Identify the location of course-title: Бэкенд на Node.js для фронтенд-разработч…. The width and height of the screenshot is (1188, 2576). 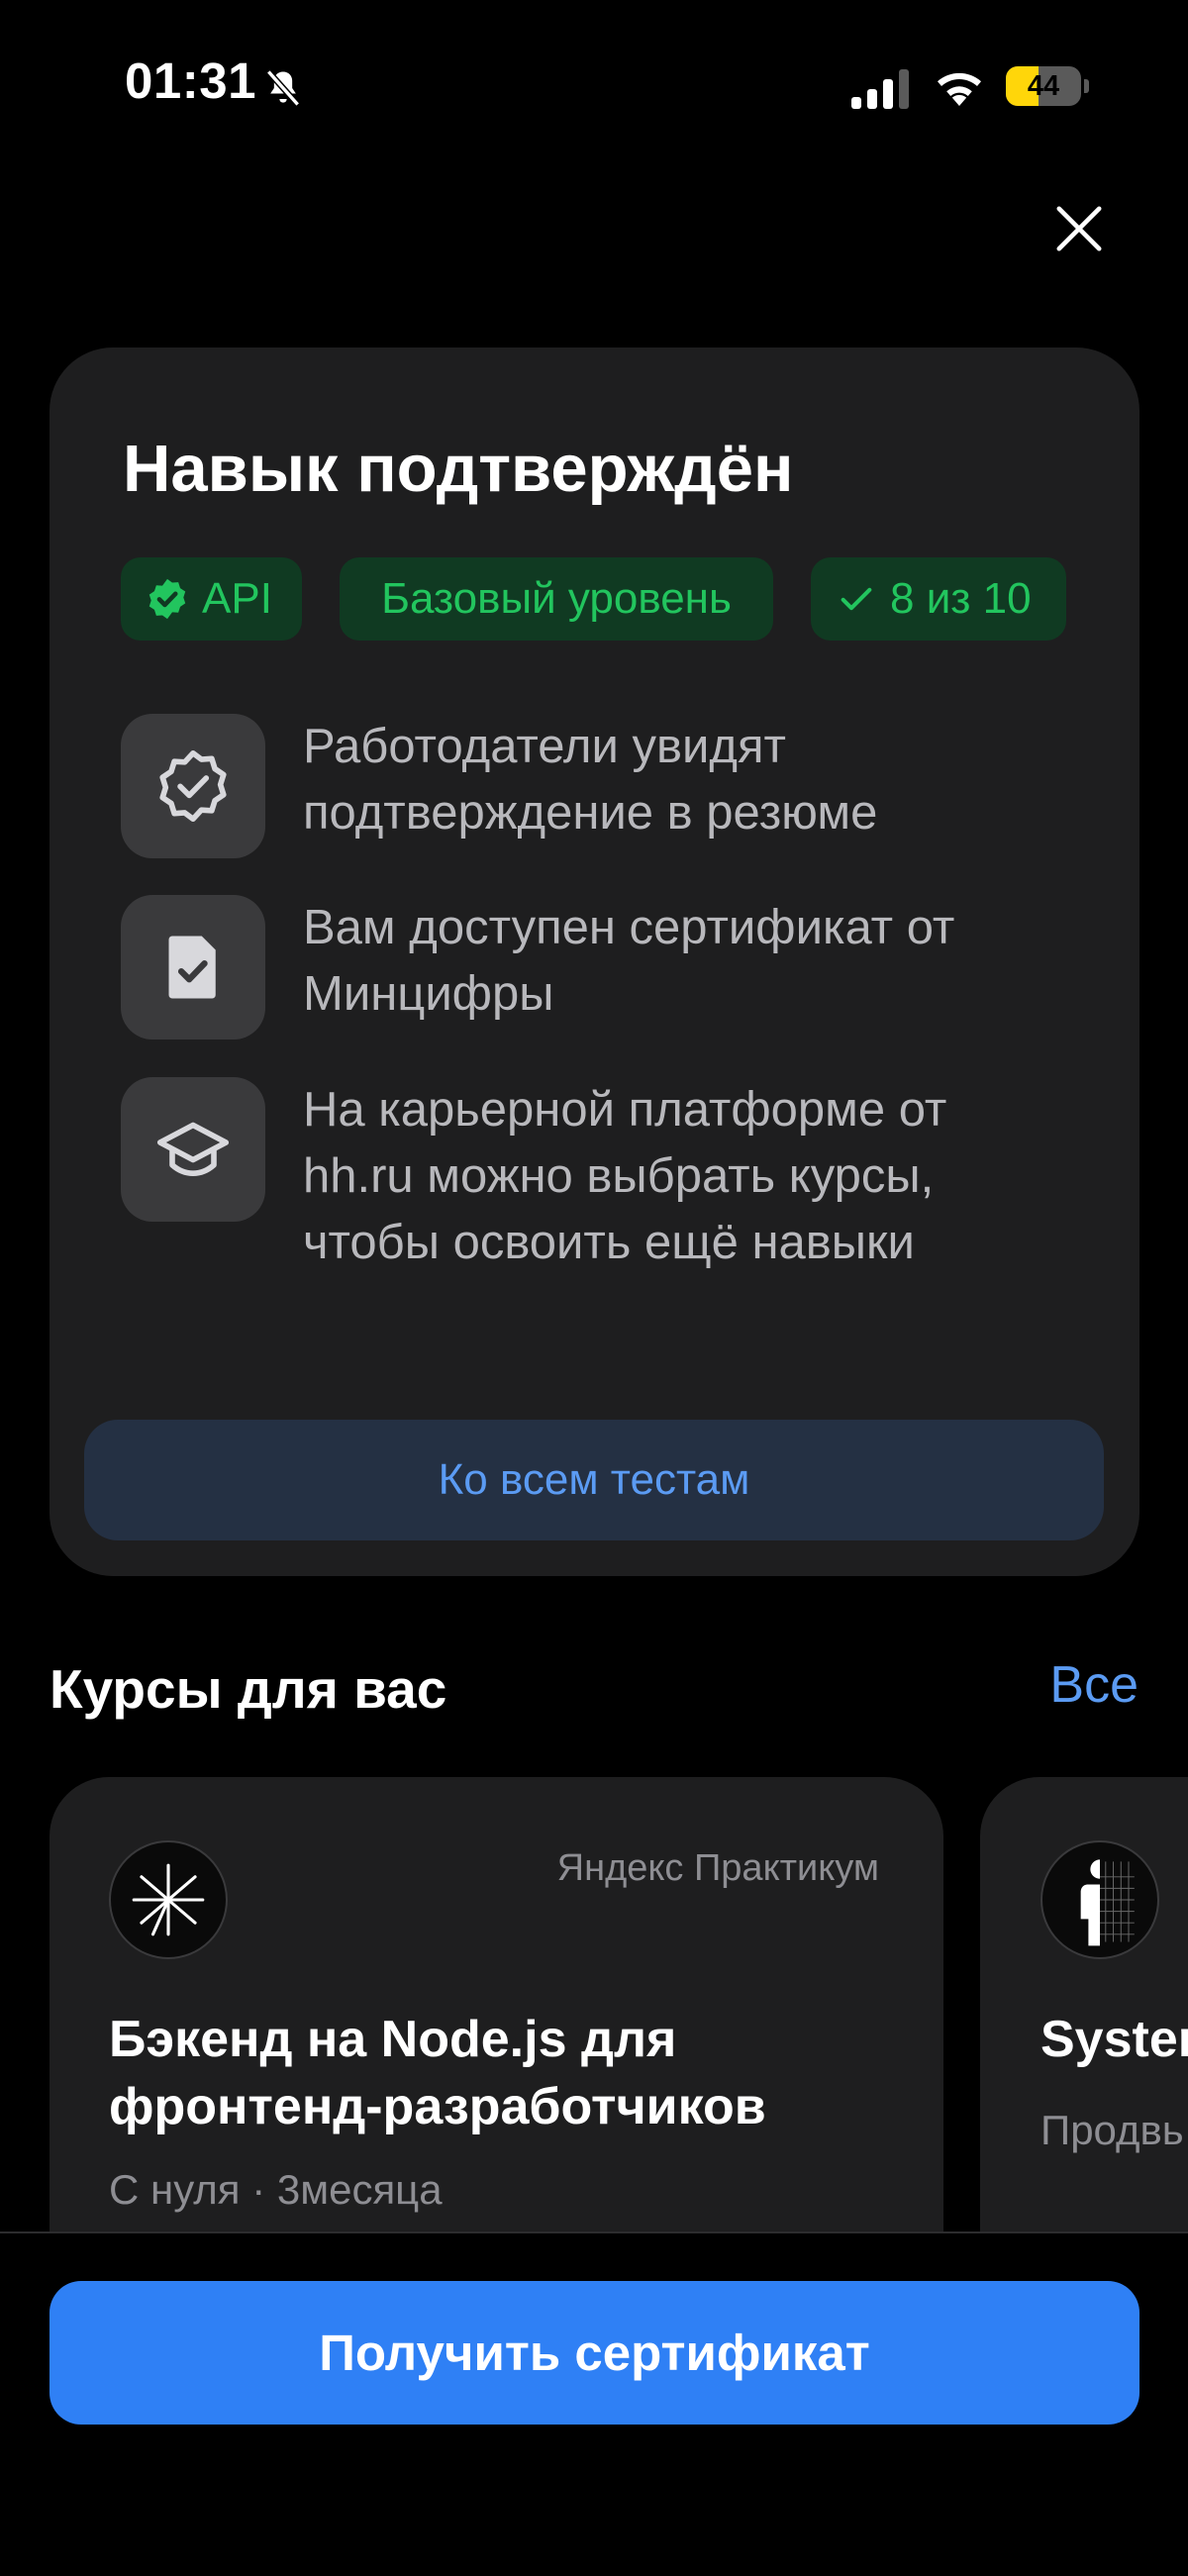
(438, 2073).